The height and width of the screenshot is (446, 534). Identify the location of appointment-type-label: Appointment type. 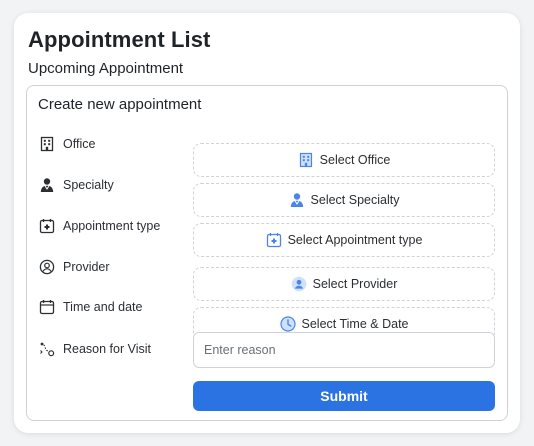
(112, 226).